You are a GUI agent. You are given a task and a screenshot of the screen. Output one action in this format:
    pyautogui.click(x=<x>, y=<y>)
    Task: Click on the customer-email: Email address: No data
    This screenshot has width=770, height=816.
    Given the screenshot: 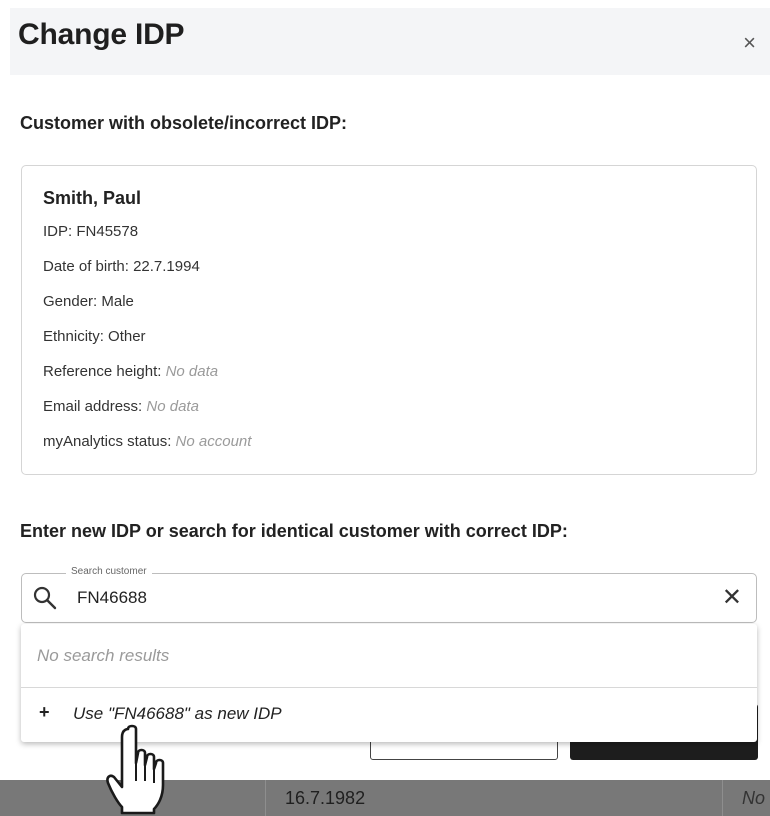 What is the action you would take?
    pyautogui.click(x=121, y=406)
    